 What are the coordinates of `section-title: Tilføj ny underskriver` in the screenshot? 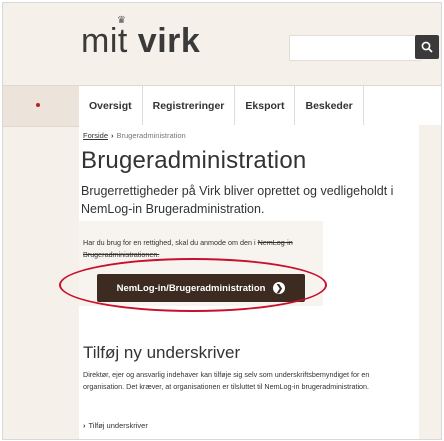 It's located at (162, 352).